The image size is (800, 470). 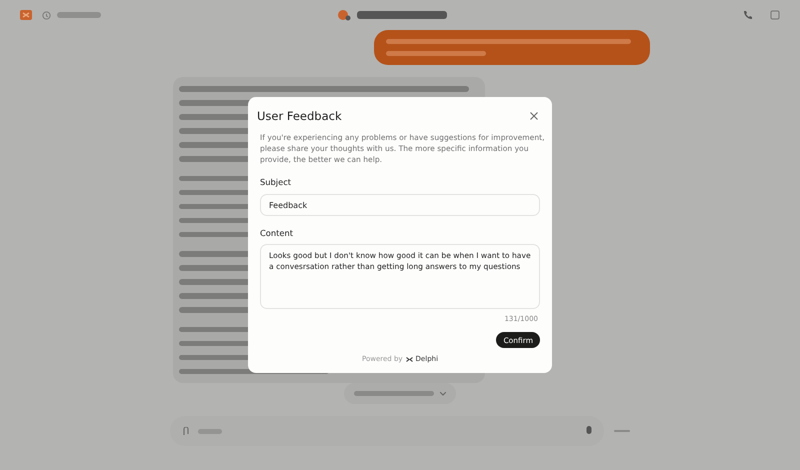 I want to click on square-icon, so click(x=775, y=15).